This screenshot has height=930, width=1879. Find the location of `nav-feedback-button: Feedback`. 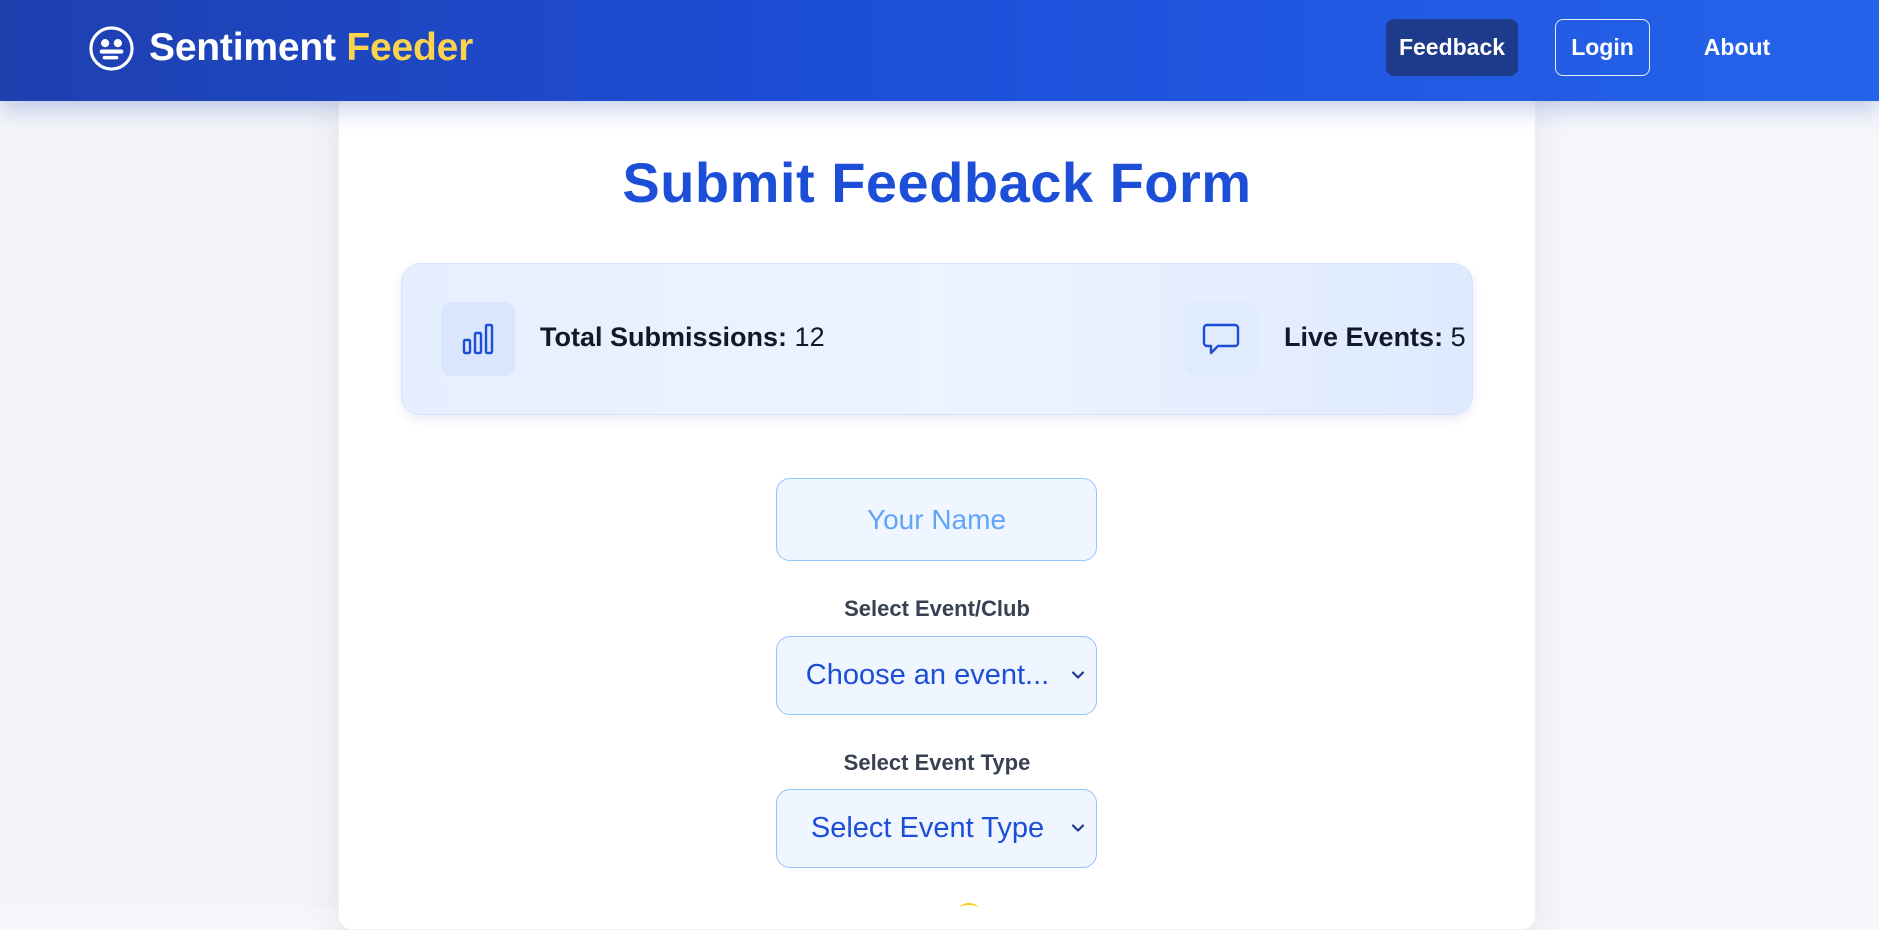

nav-feedback-button: Feedback is located at coordinates (1452, 47).